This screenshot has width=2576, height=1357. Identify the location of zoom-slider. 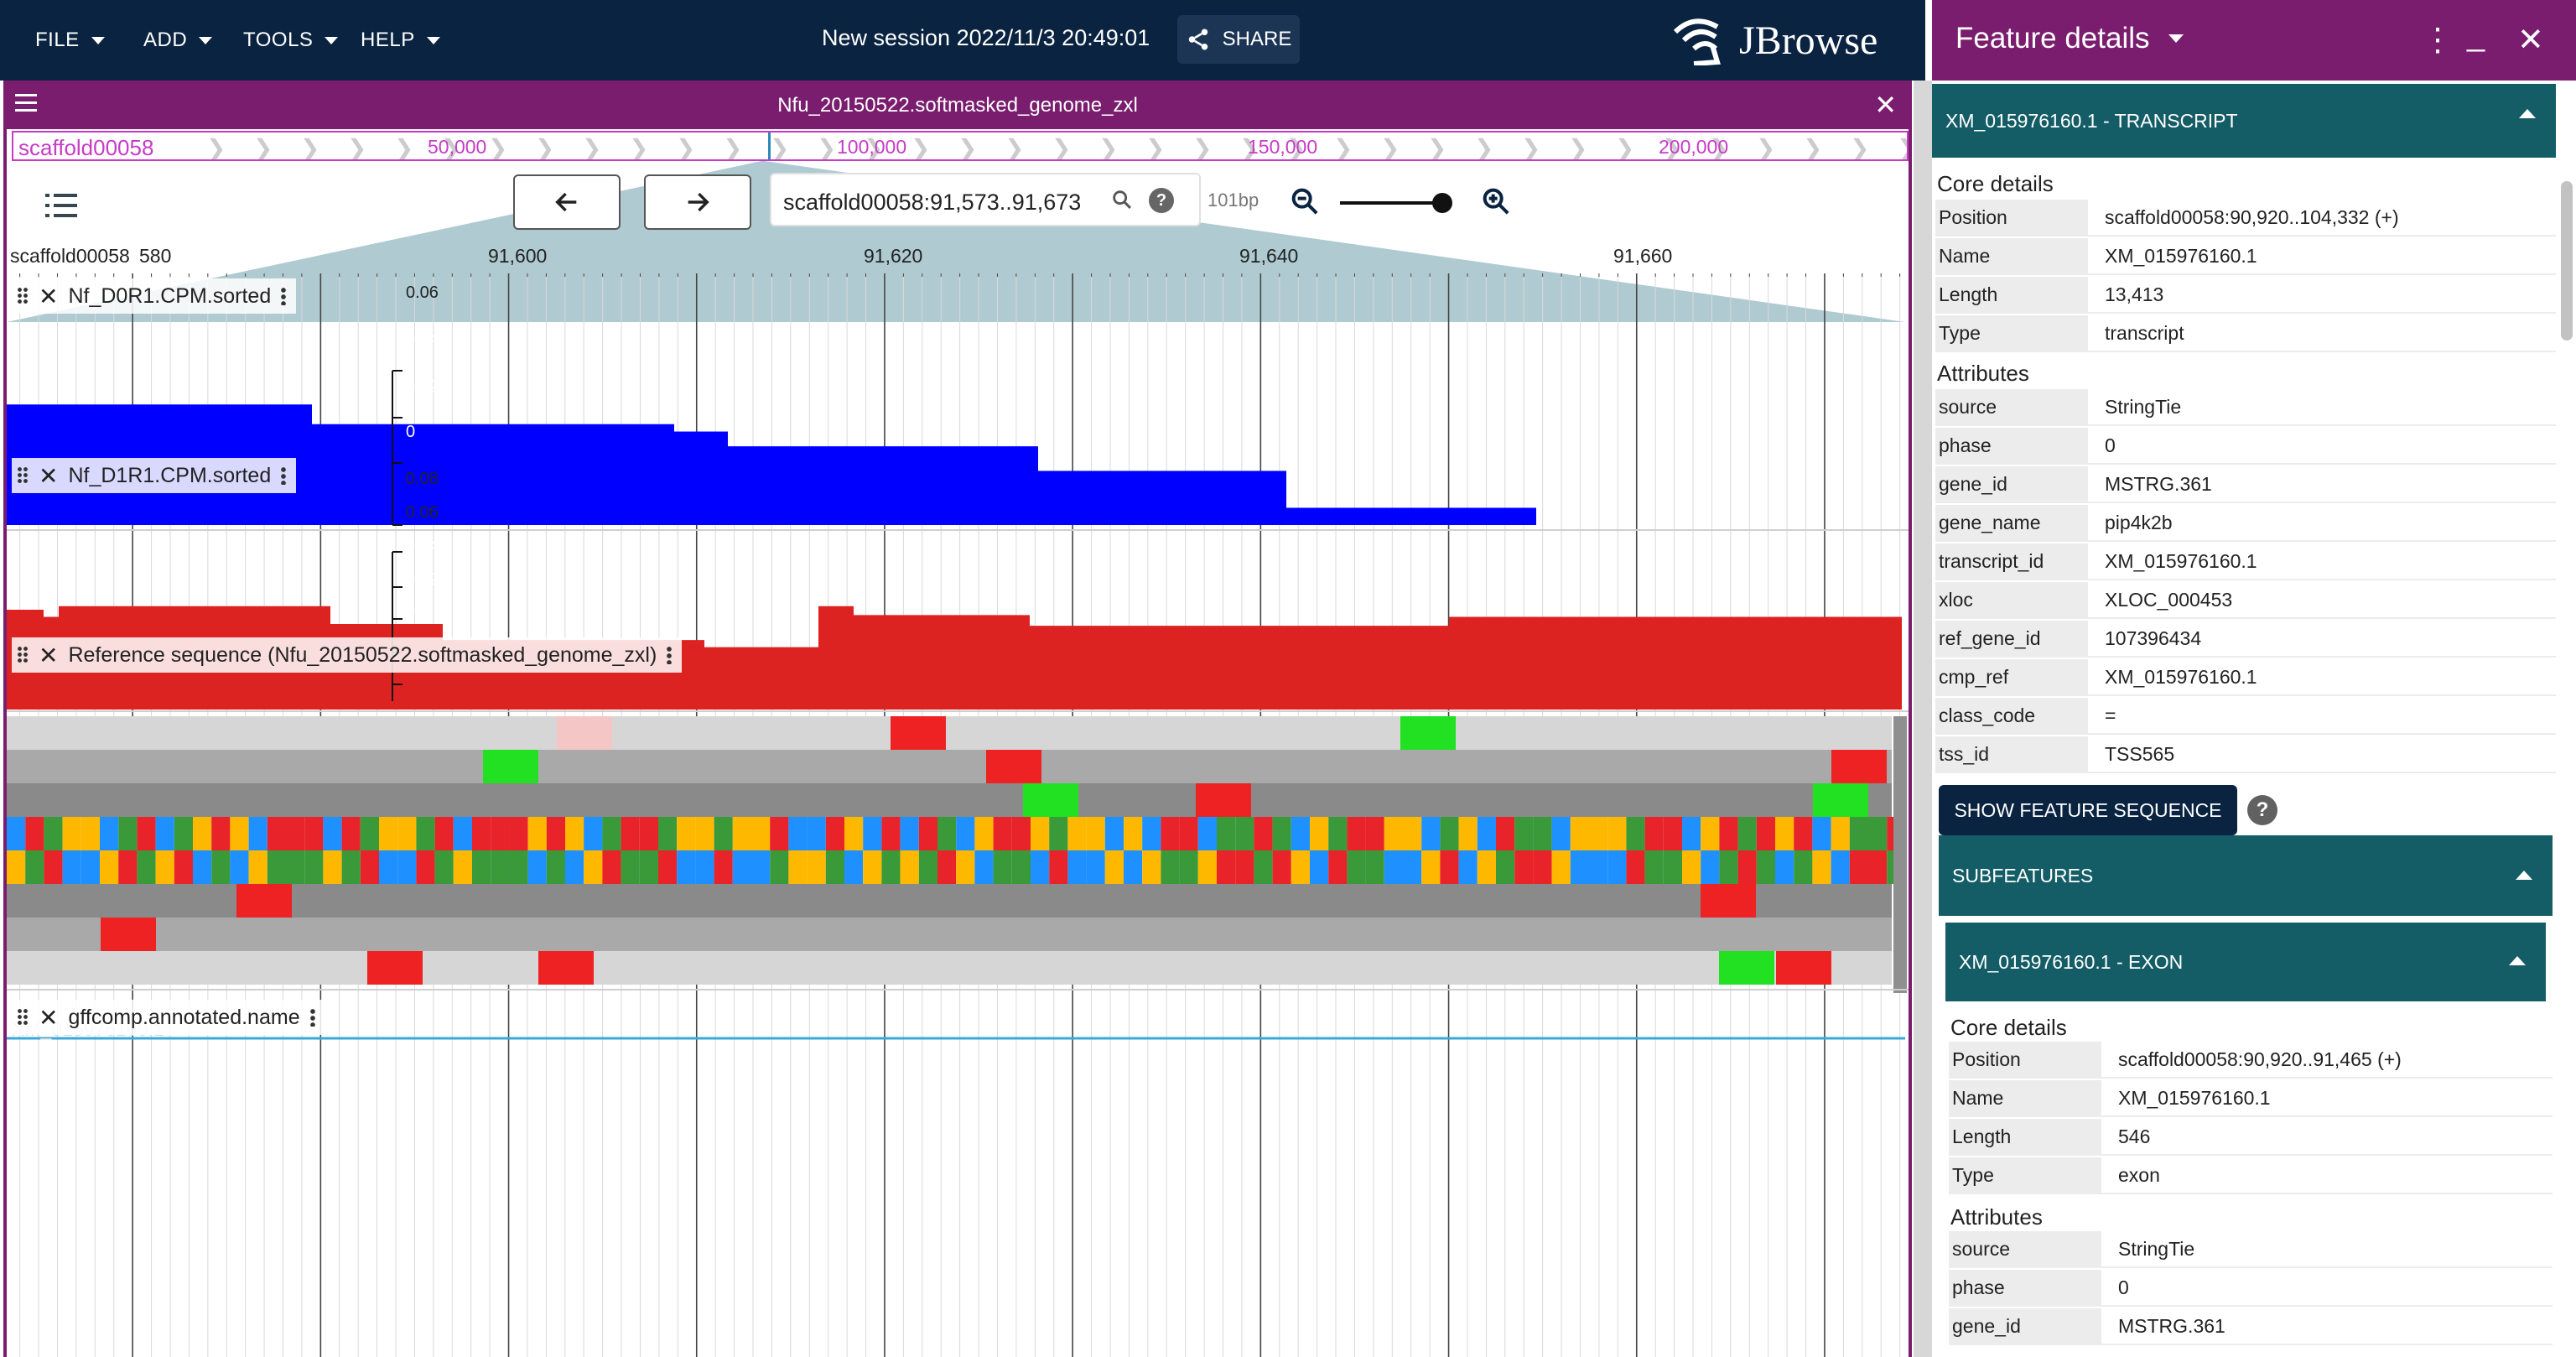
(1393, 203).